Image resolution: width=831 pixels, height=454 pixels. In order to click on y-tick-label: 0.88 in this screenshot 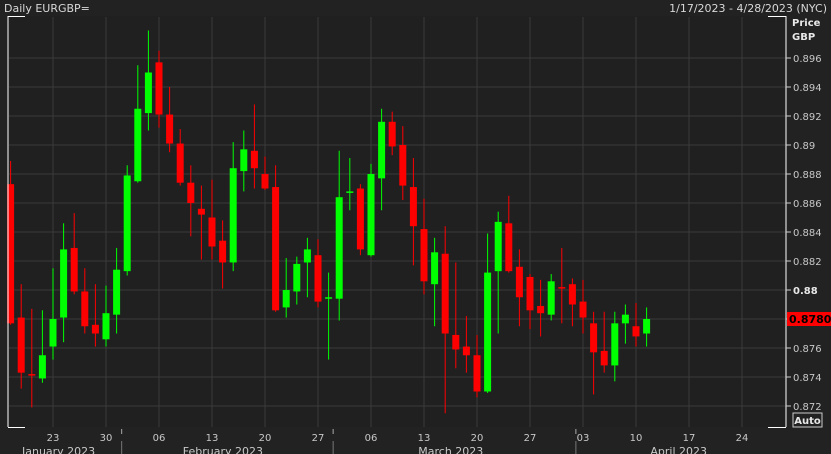, I will do `click(805, 291)`.